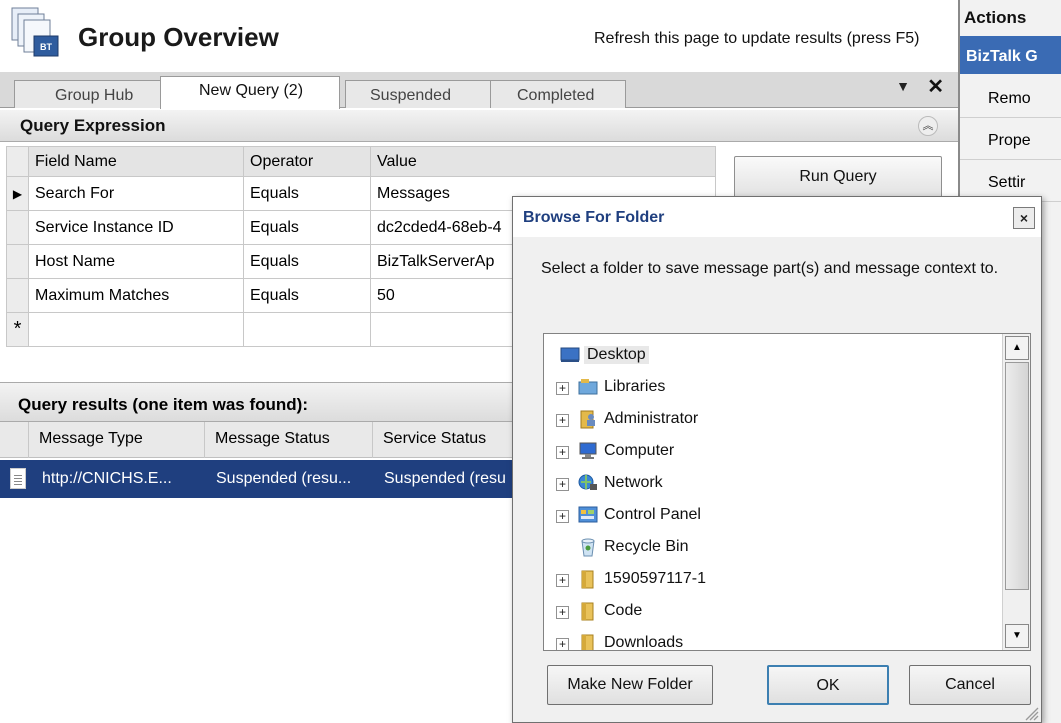  What do you see at coordinates (1010, 98) in the screenshot?
I see `action-remove: Remo` at bounding box center [1010, 98].